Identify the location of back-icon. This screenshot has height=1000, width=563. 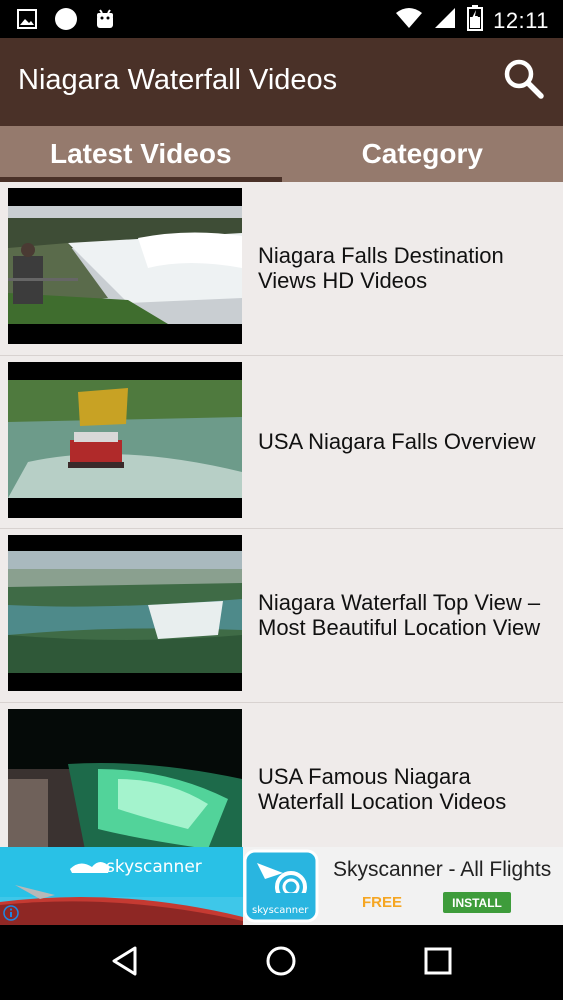
(125, 963).